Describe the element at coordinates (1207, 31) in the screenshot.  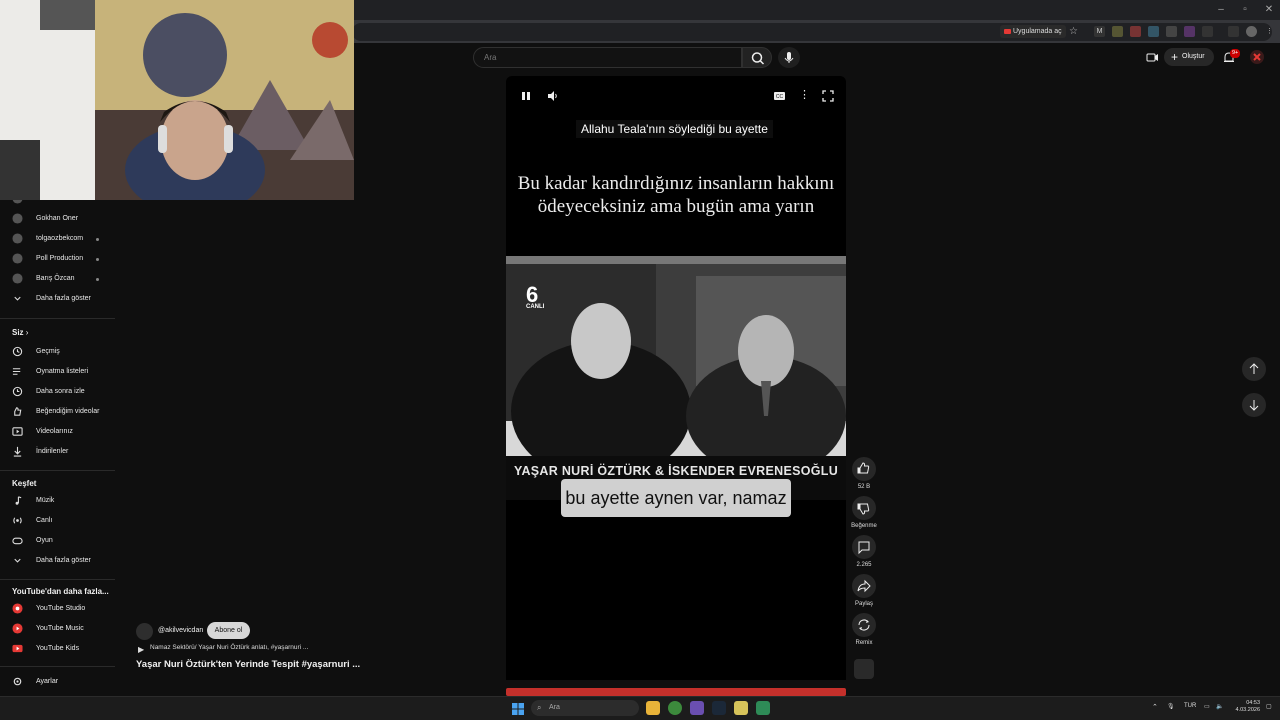
I see `extensions-puzzle-icon` at that location.